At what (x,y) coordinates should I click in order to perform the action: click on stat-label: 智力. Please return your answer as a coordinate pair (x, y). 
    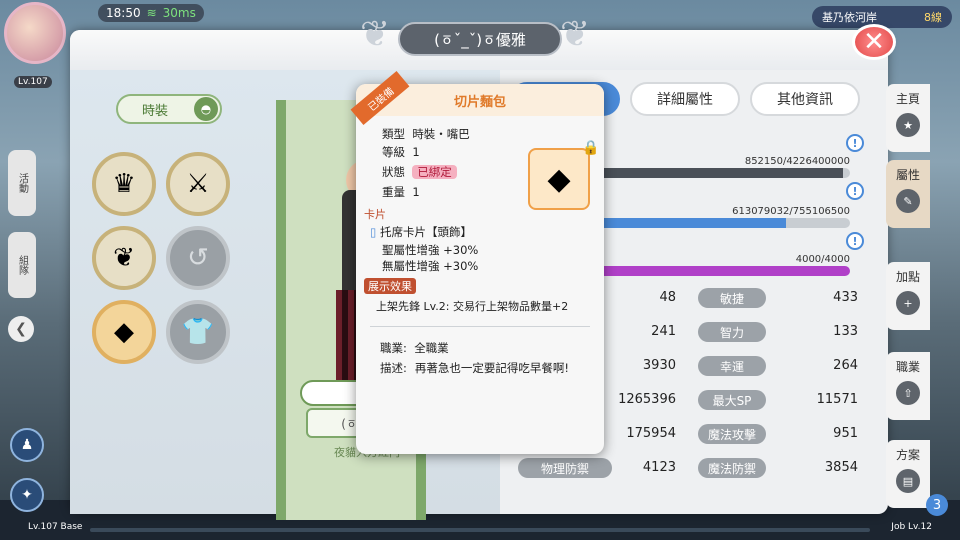
    Looking at the image, I should click on (732, 332).